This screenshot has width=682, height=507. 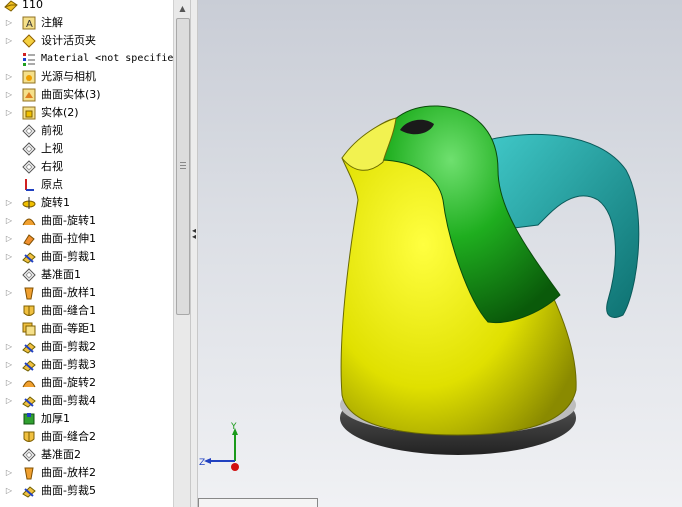 I want to click on tree-item: 右视, so click(x=86, y=167).